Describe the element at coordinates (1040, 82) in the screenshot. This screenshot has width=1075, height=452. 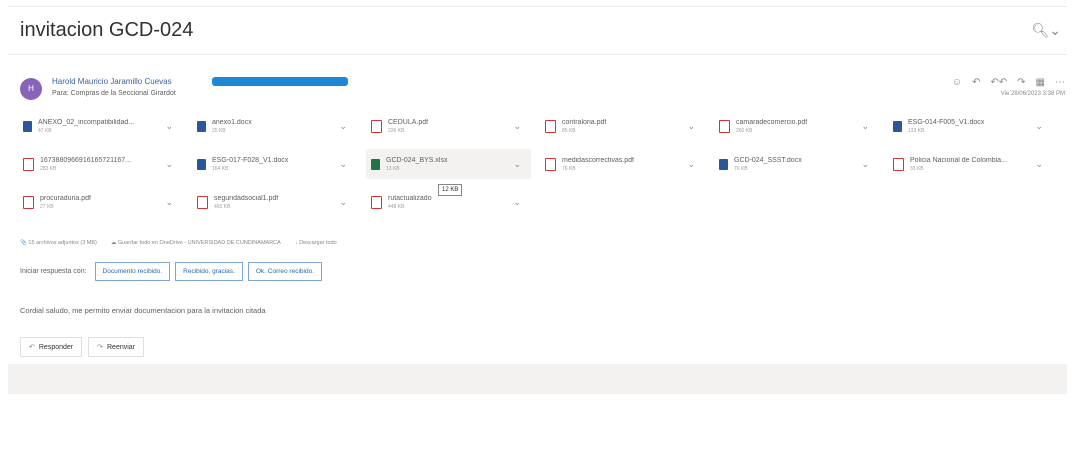
I see `apps-icon: ▦` at that location.